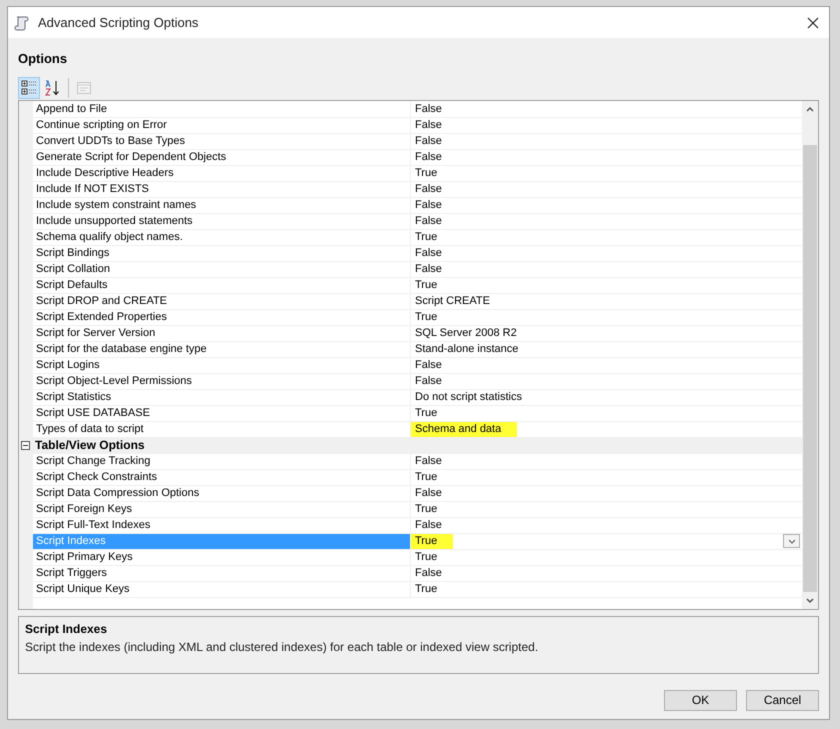  Describe the element at coordinates (222, 221) in the screenshot. I see `property-name: Include unsupported statements` at that location.